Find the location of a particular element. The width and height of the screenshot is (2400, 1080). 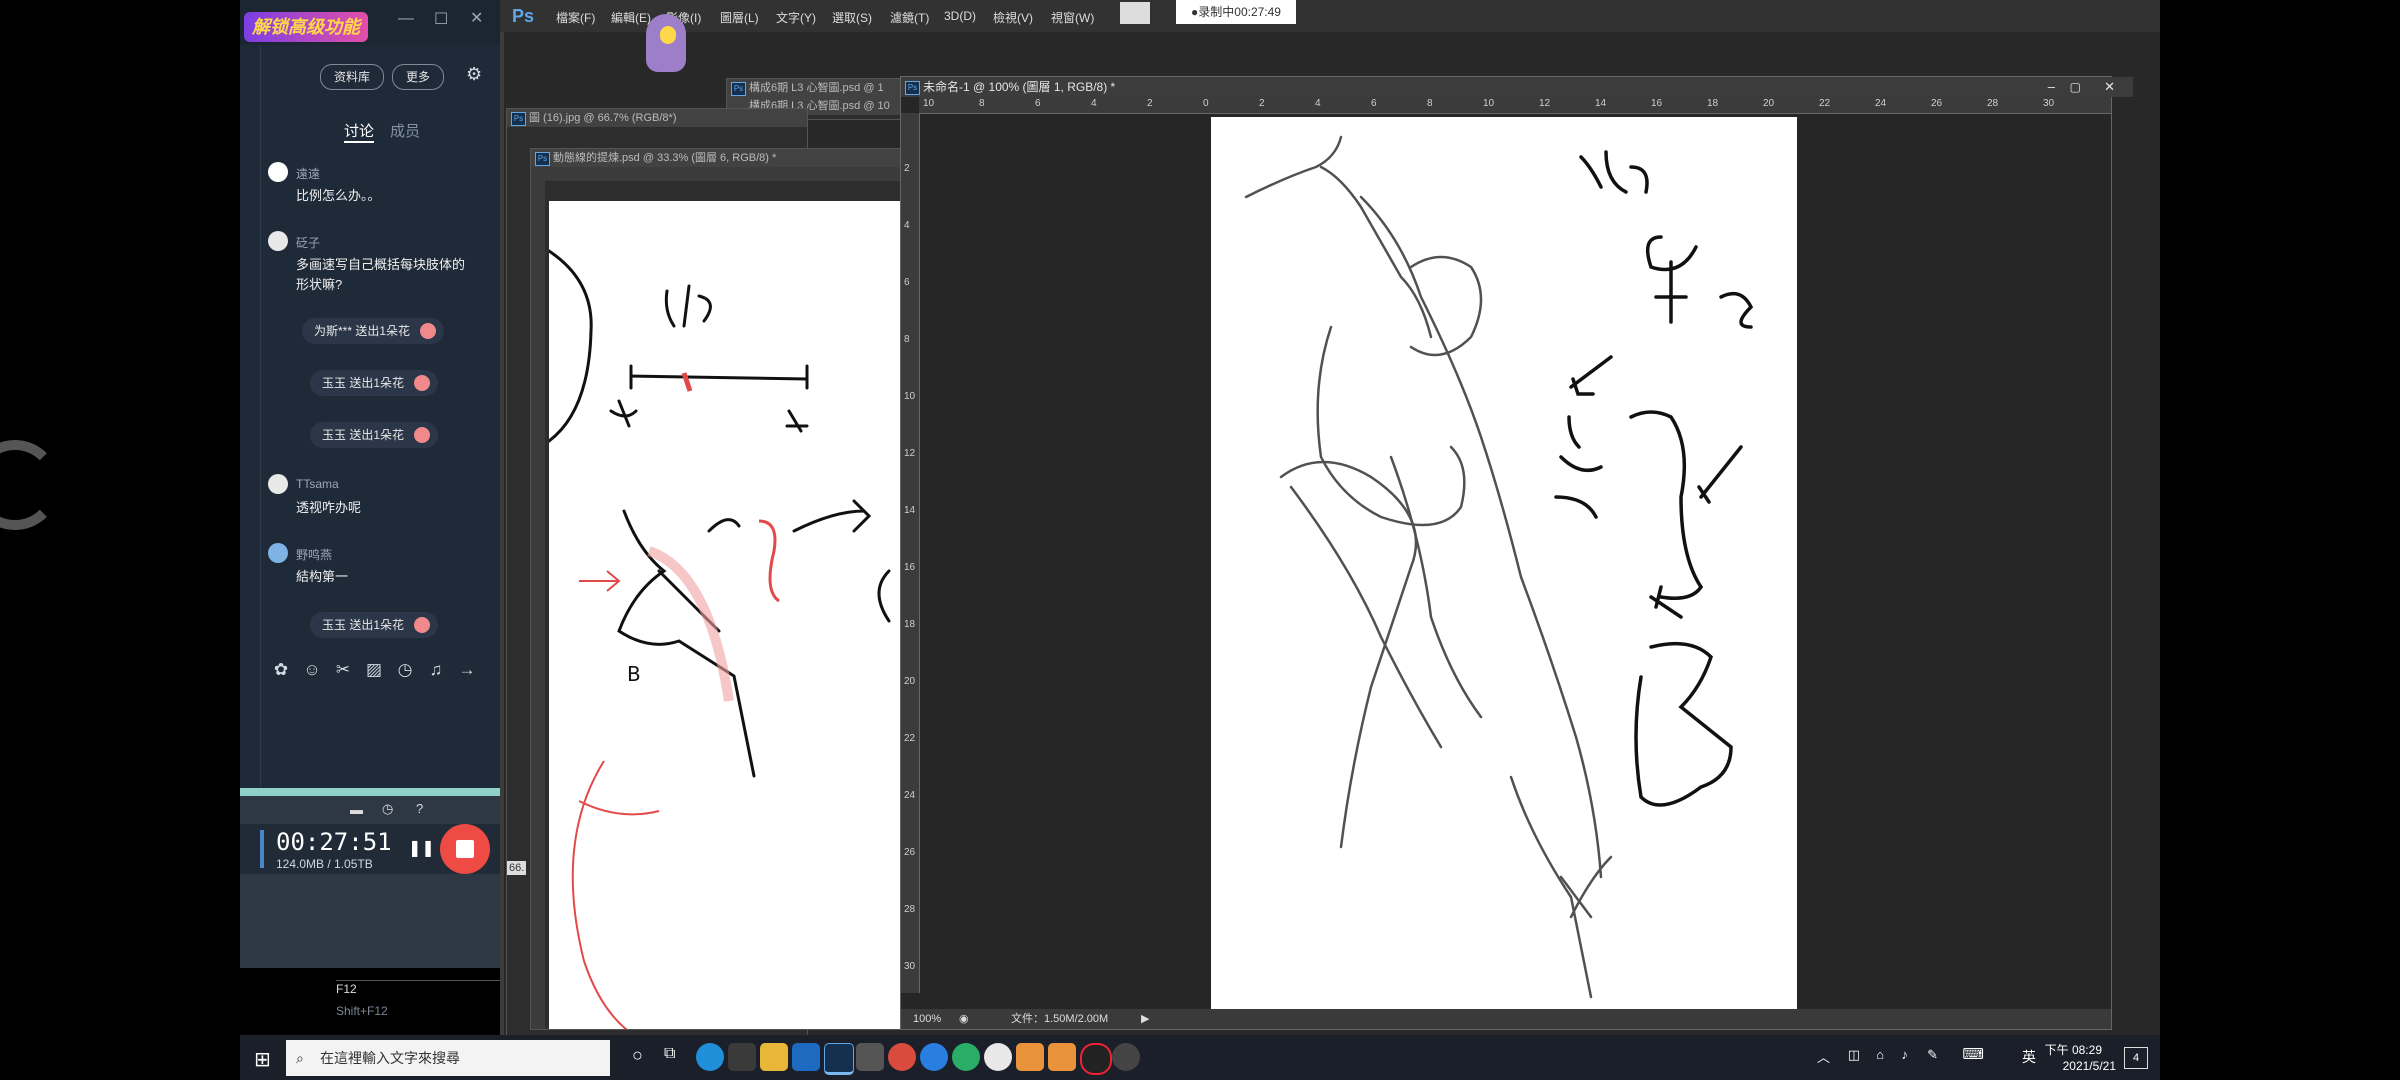

clock-icon: ◷ is located at coordinates (405, 671).